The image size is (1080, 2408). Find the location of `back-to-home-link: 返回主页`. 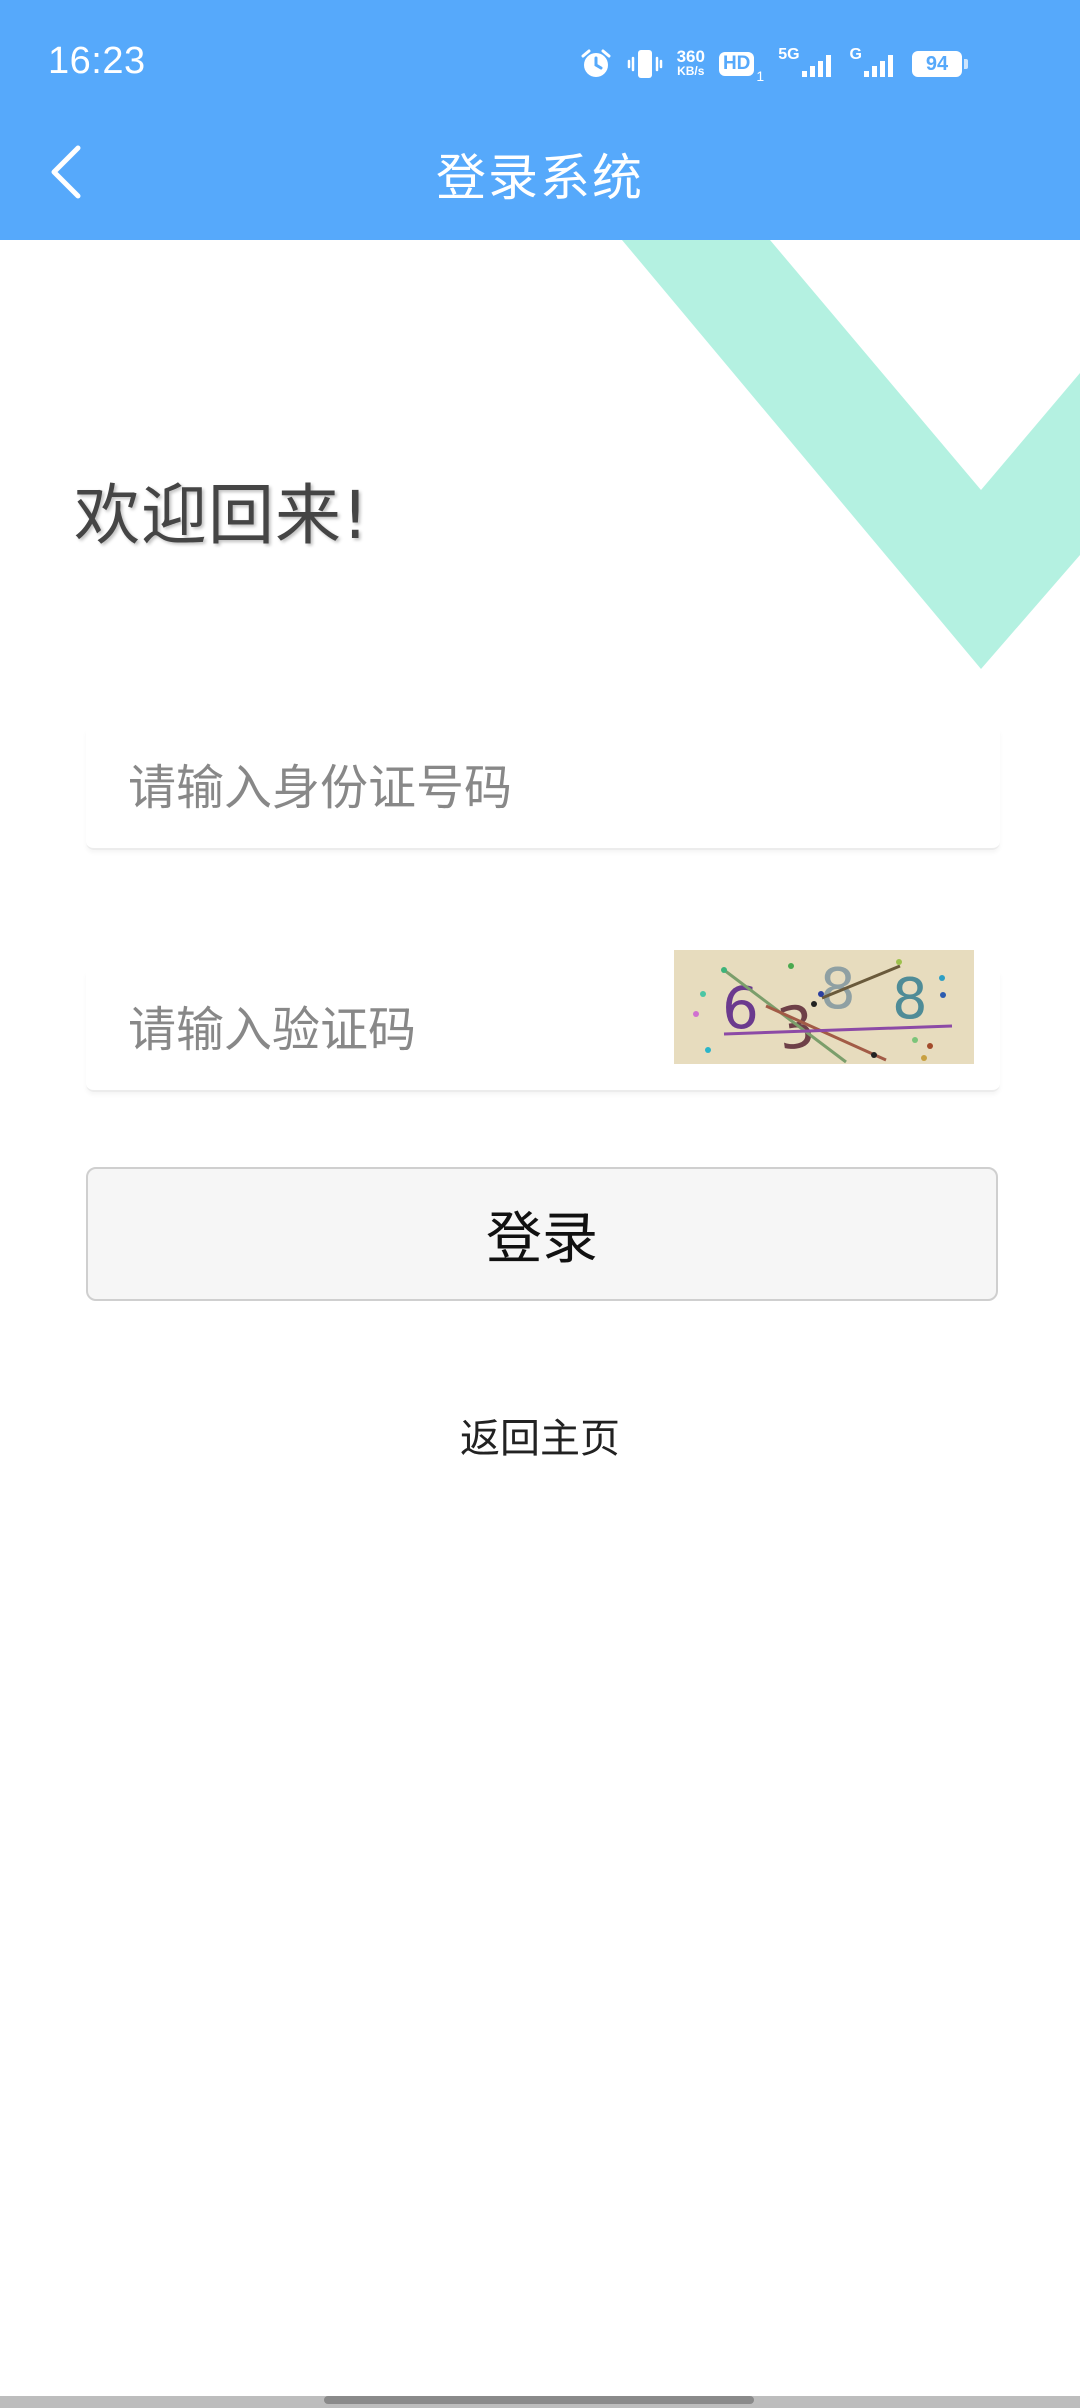

back-to-home-link: 返回主页 is located at coordinates (540, 1435).